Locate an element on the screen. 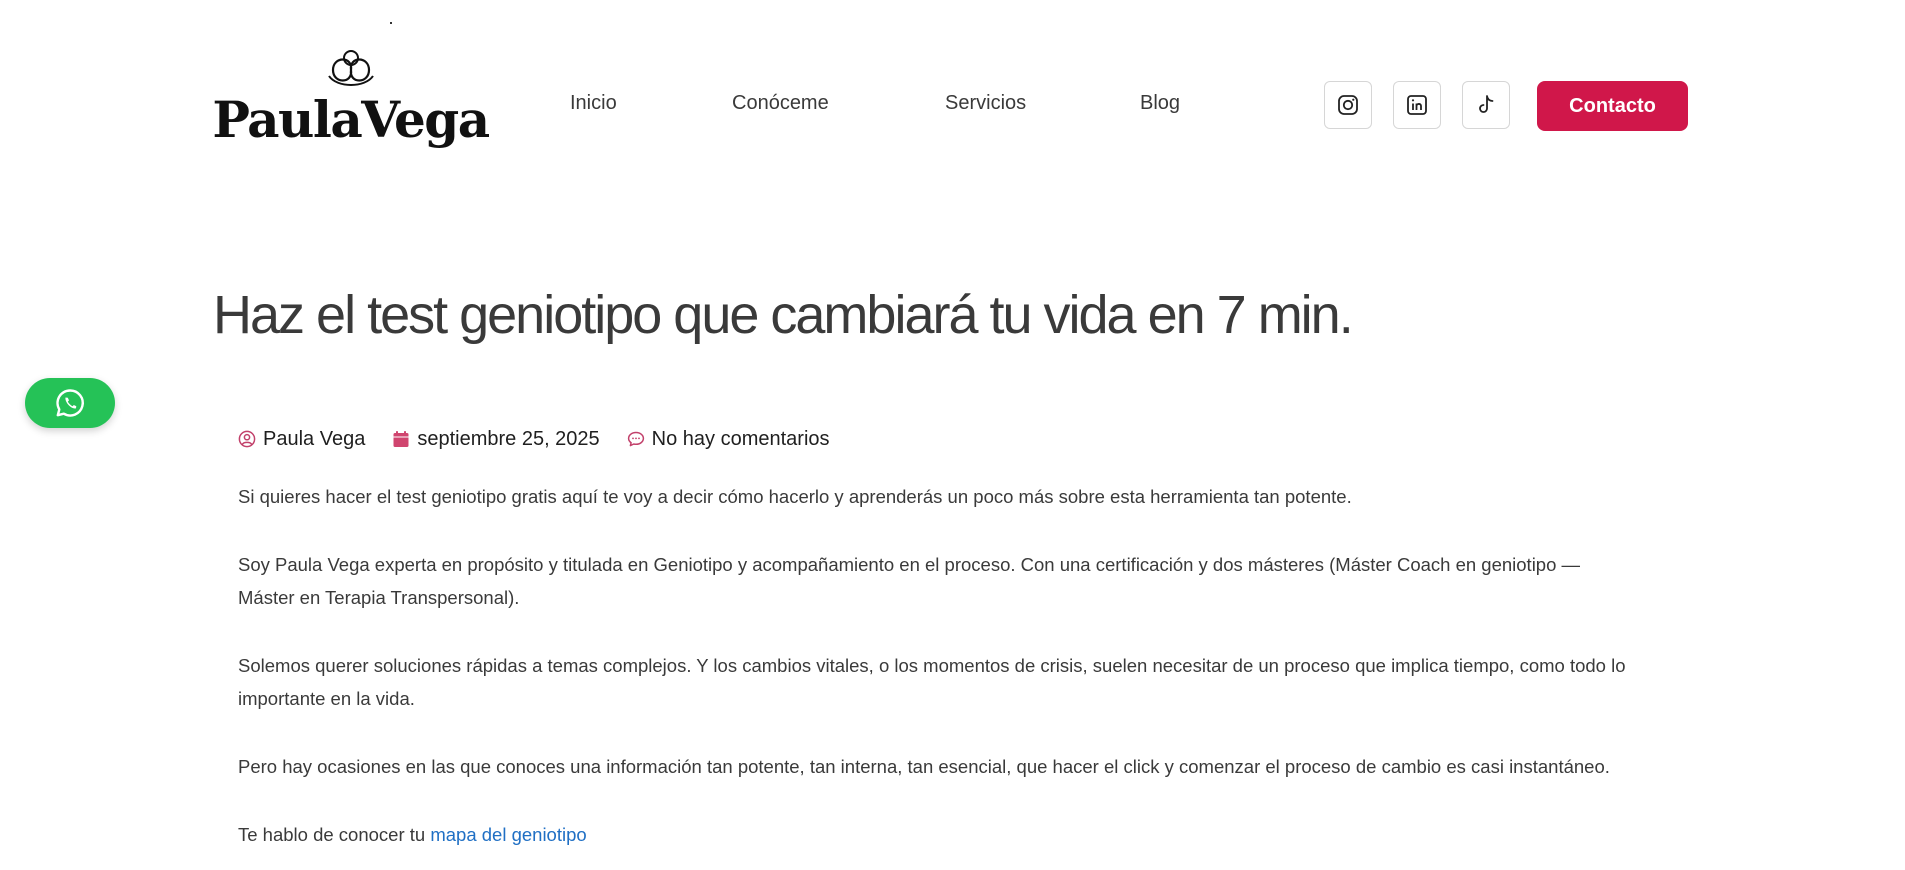  meta-date: septiembre 25, 2025 is located at coordinates (496, 439).